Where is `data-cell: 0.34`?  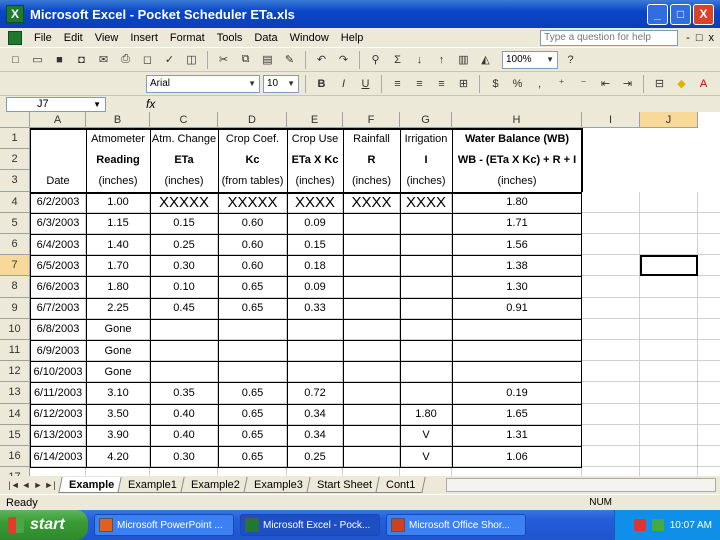
data-cell: 0.34 is located at coordinates (315, 435).